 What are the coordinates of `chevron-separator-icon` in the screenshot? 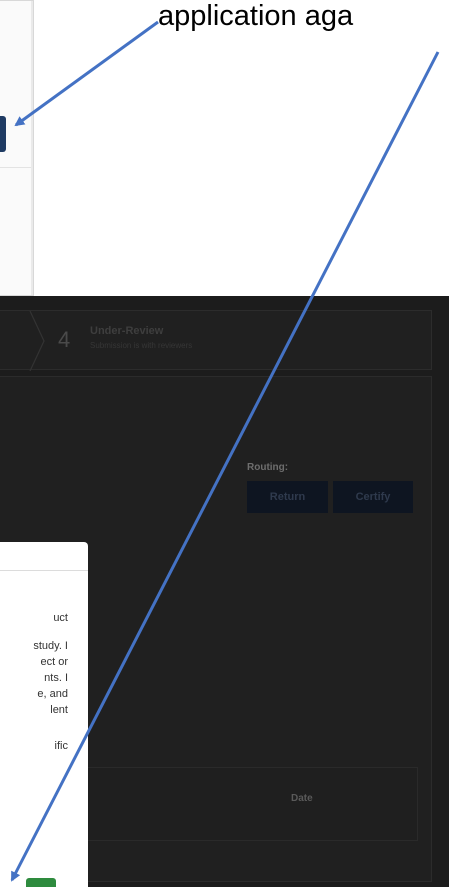 It's located at (37, 341).